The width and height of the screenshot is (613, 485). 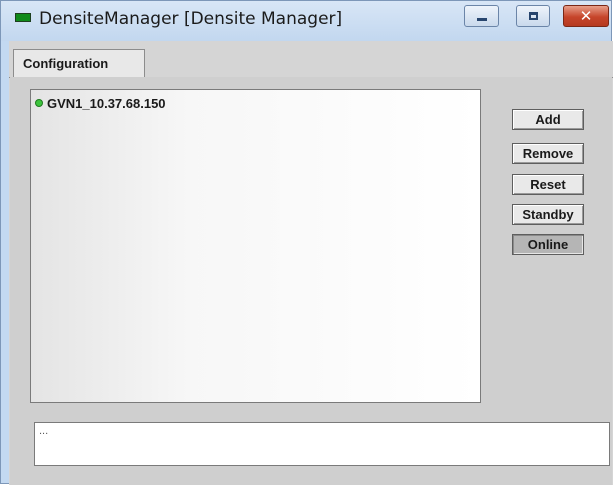 I want to click on device-name: GVN1_10.37.68.150, so click(x=106, y=103).